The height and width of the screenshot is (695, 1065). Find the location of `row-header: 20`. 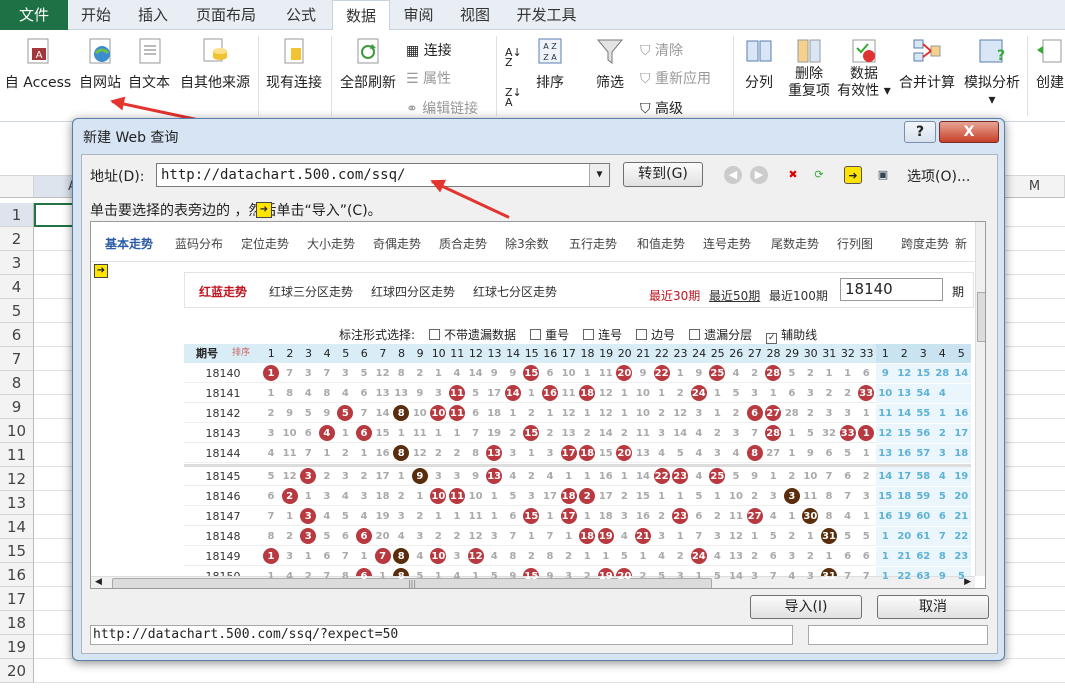

row-header: 20 is located at coordinates (17, 671).